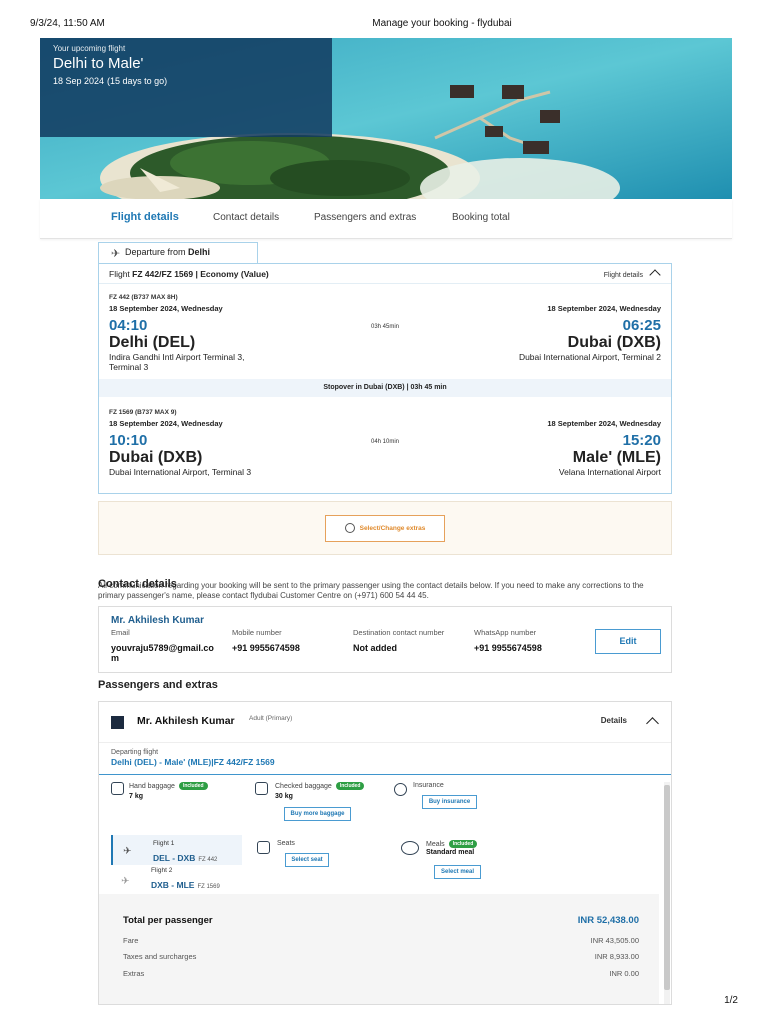  I want to click on edit-contact-button: Edit, so click(628, 641).